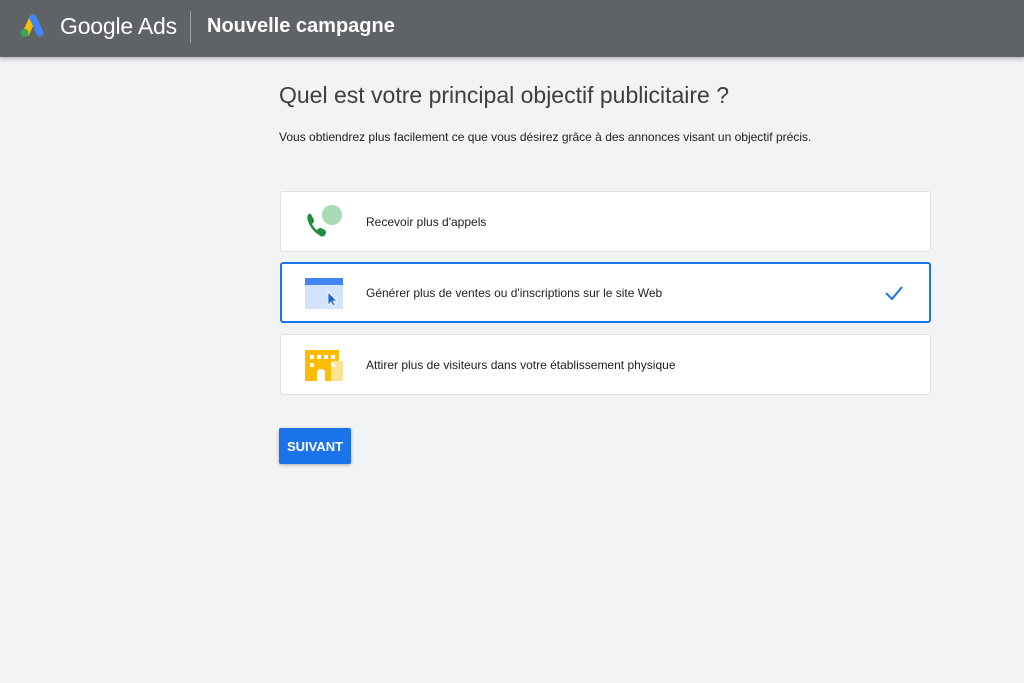  Describe the element at coordinates (32, 26) in the screenshot. I see `google-ads-logo-icon` at that location.